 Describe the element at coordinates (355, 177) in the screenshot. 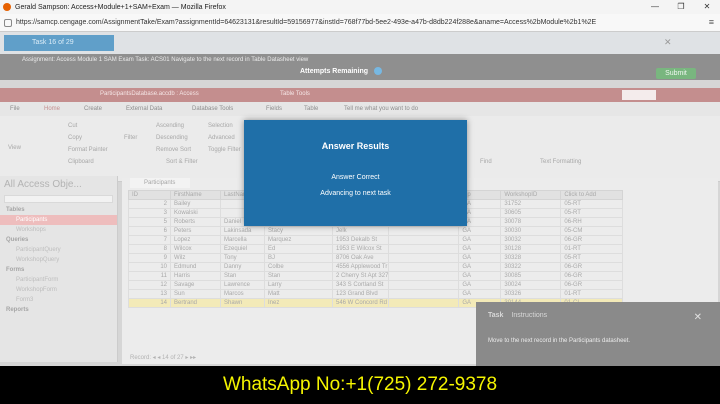

I see `dialog-result: Answer Correct` at that location.